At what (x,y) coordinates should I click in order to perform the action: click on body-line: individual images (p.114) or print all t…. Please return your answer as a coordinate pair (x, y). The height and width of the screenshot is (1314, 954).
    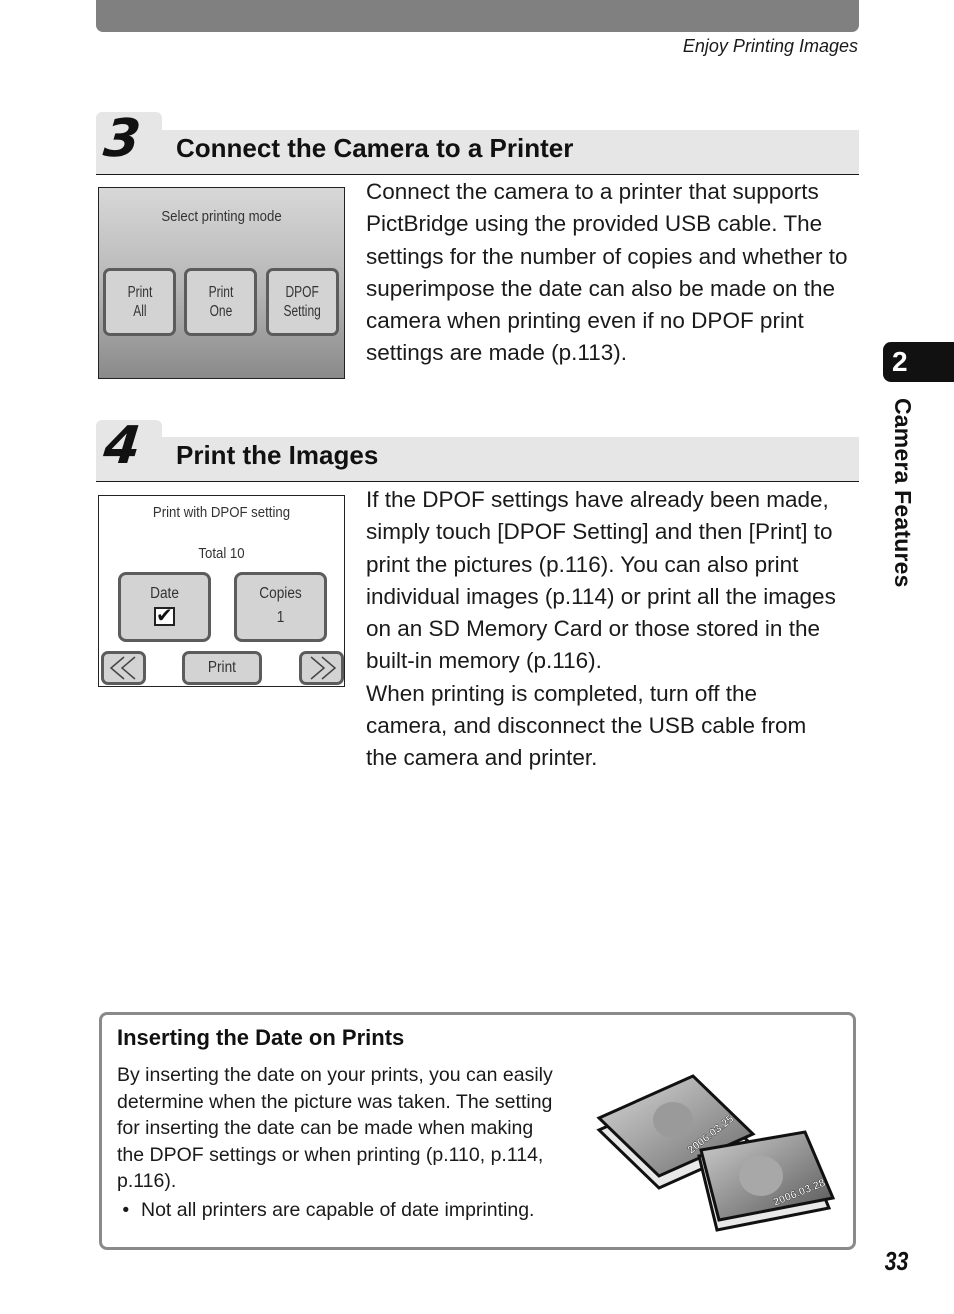
    Looking at the image, I should click on (601, 596).